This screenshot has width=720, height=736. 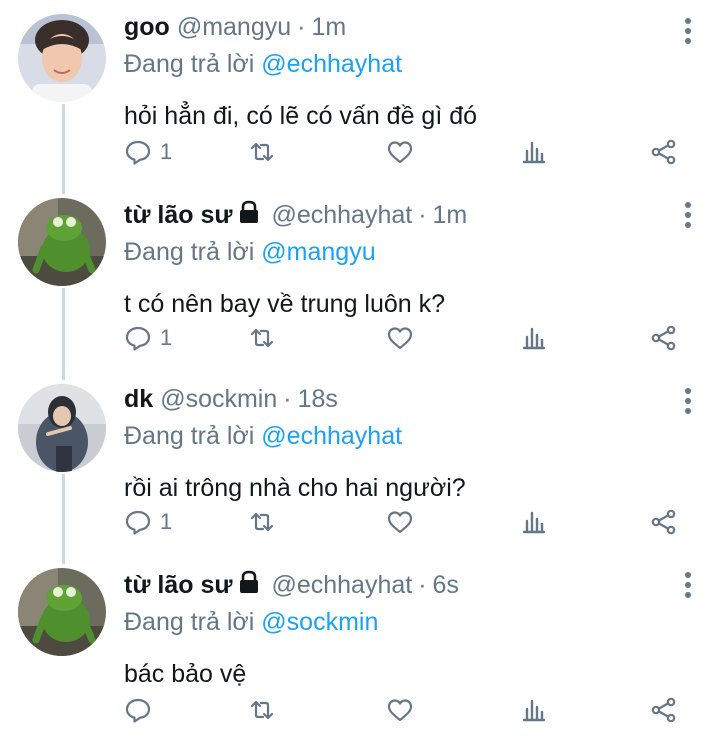 I want to click on user-handle: @sockmin, so click(x=218, y=399).